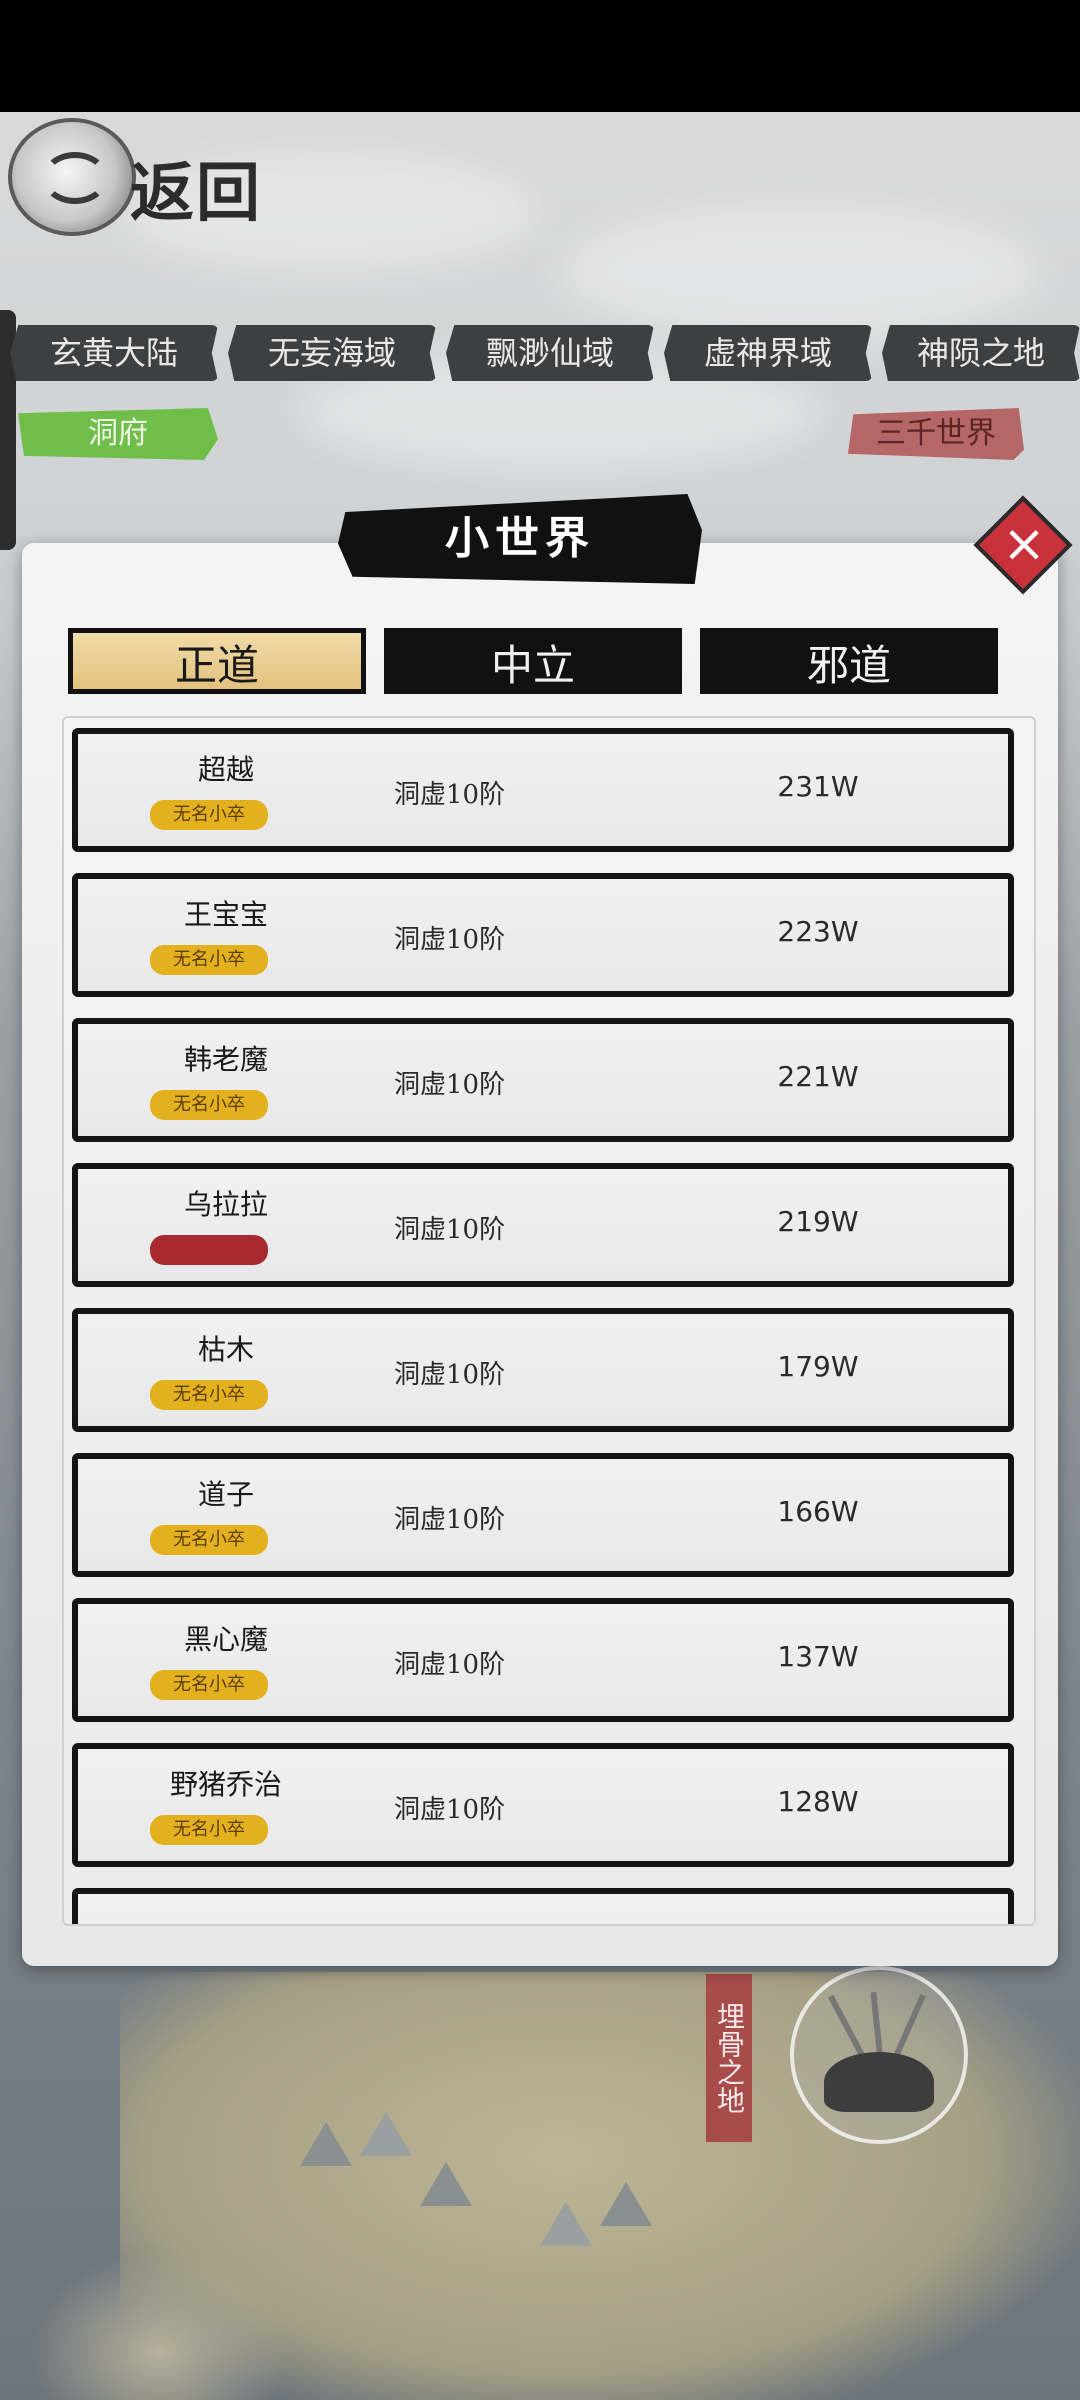 The width and height of the screenshot is (1080, 2400). What do you see at coordinates (209, 1250) in the screenshot?
I see `title-badge` at bounding box center [209, 1250].